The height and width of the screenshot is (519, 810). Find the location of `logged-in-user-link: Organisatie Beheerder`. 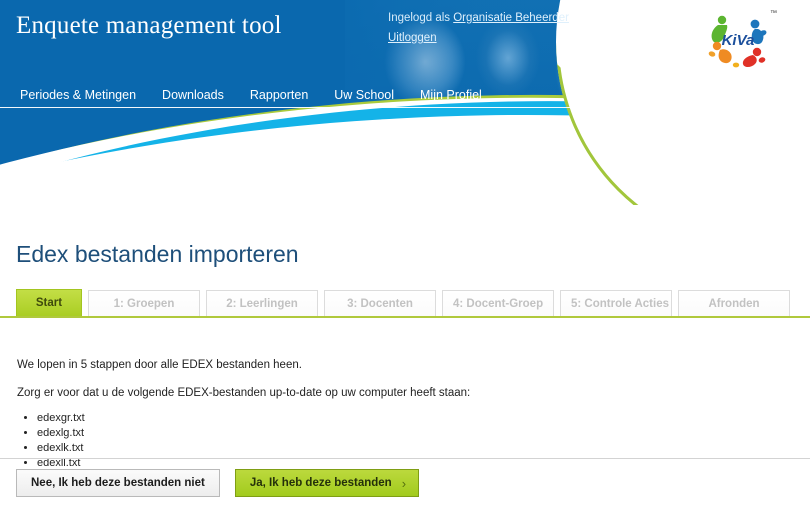

logged-in-user-link: Organisatie Beheerder is located at coordinates (511, 18).